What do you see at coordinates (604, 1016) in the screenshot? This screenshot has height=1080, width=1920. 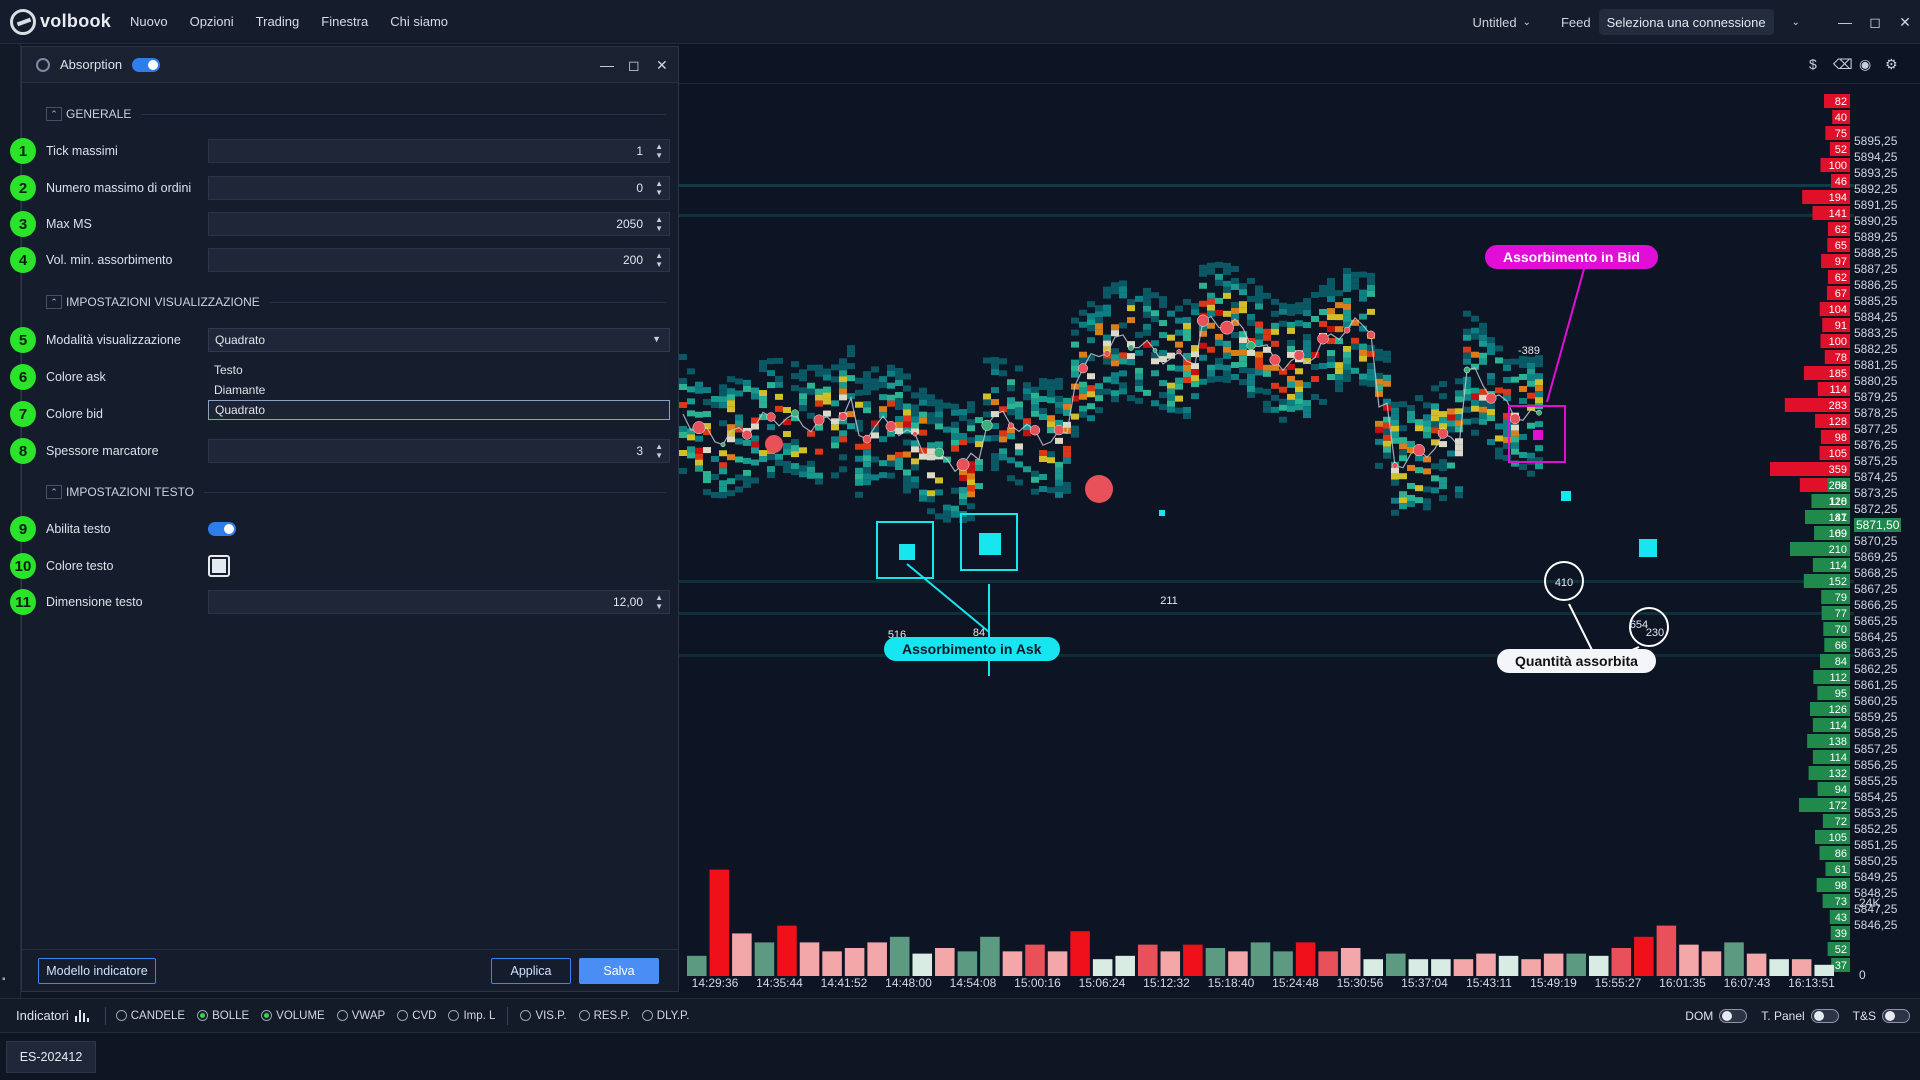 I see `radio-res-p-: RES.P.` at bounding box center [604, 1016].